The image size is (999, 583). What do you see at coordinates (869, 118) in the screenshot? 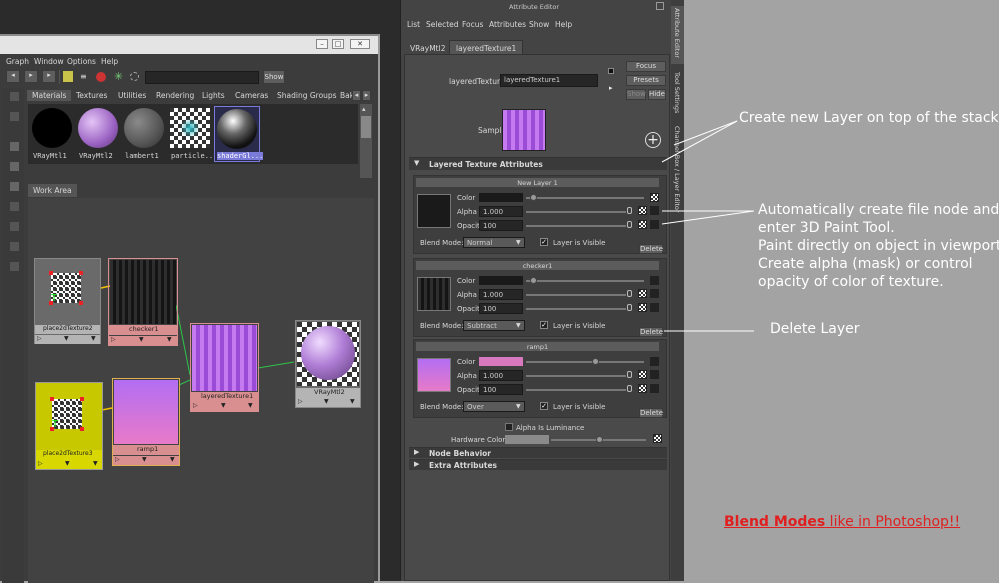
I see `annotation-create-layer: Create new Layer on top of the stack` at bounding box center [869, 118].